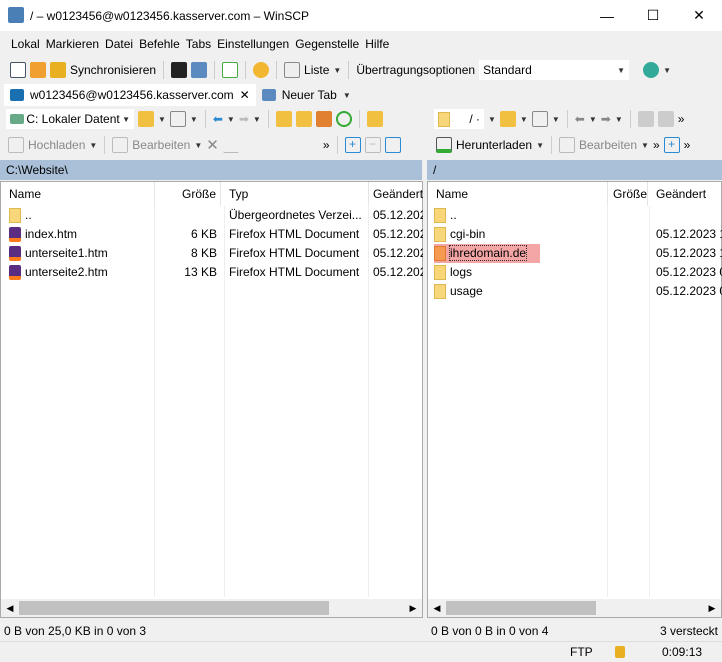 The width and height of the screenshot is (722, 662). What do you see at coordinates (294, 272) in the screenshot?
I see `file-type: Firefox HTML Document` at bounding box center [294, 272].